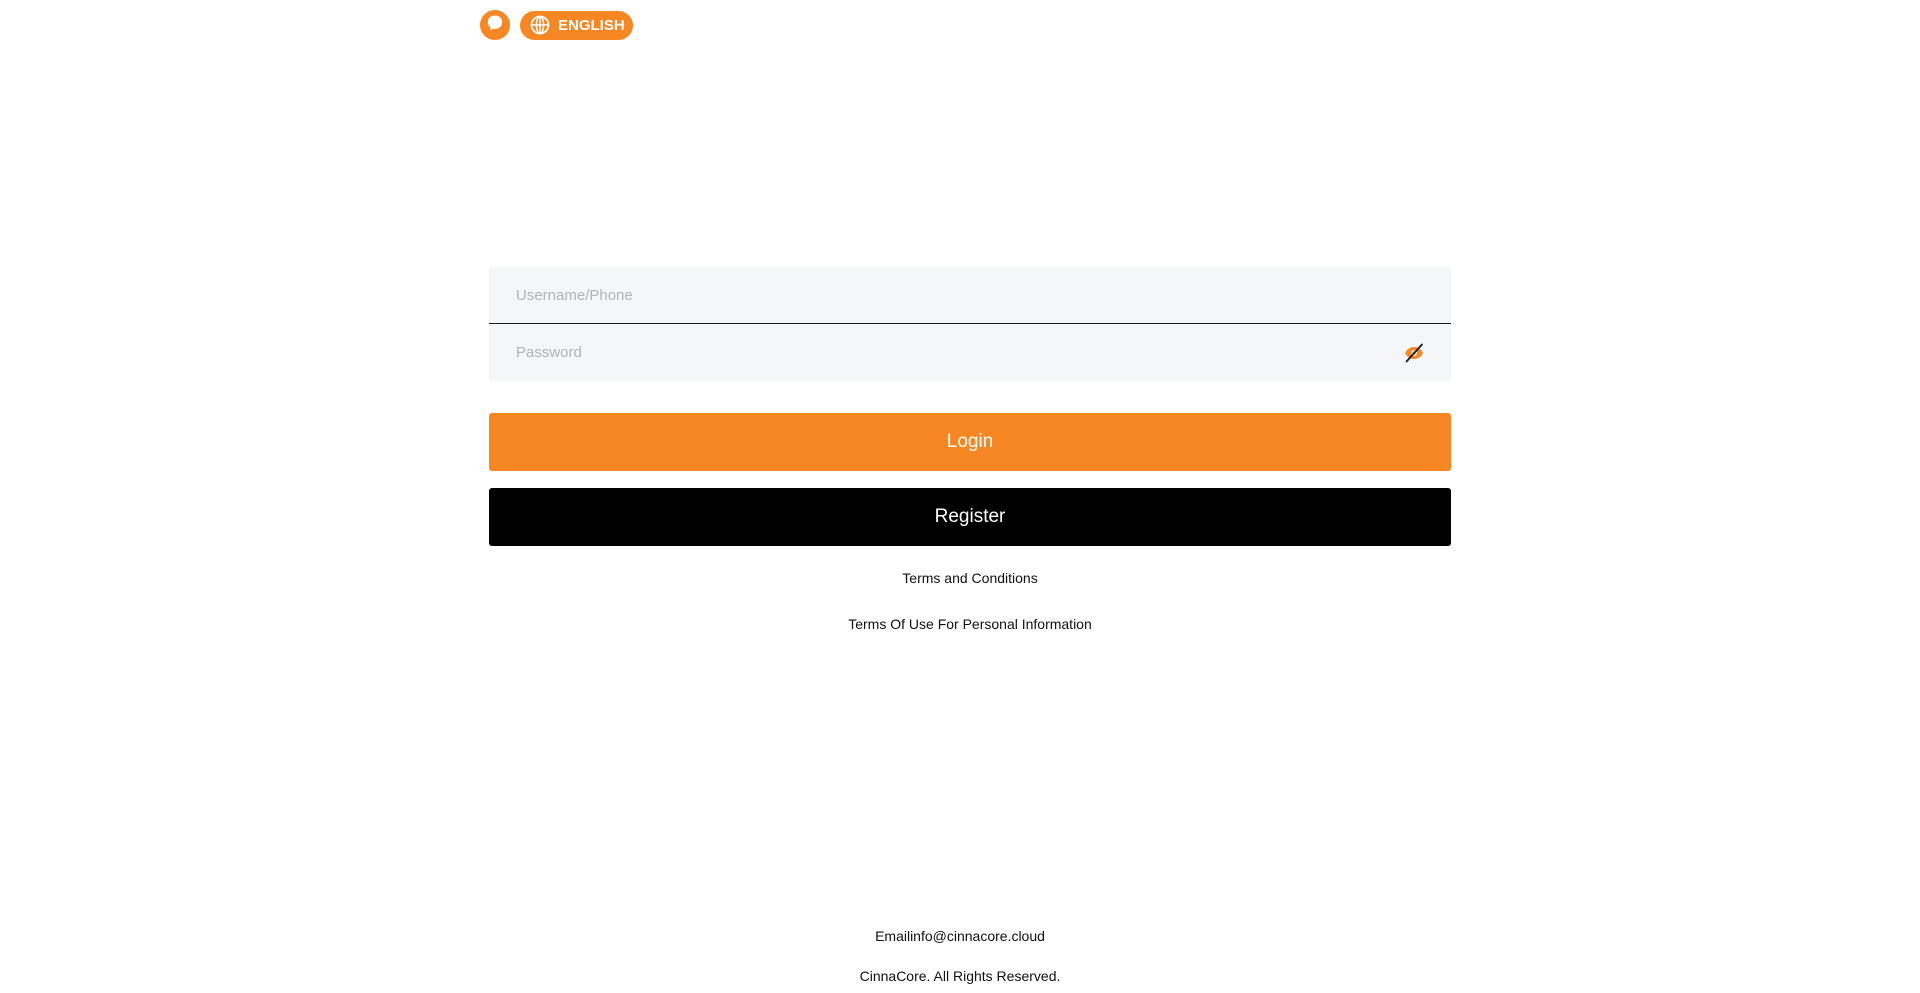 The height and width of the screenshot is (993, 1920). What do you see at coordinates (591, 25) in the screenshot?
I see `language-label: ENGLISH` at bounding box center [591, 25].